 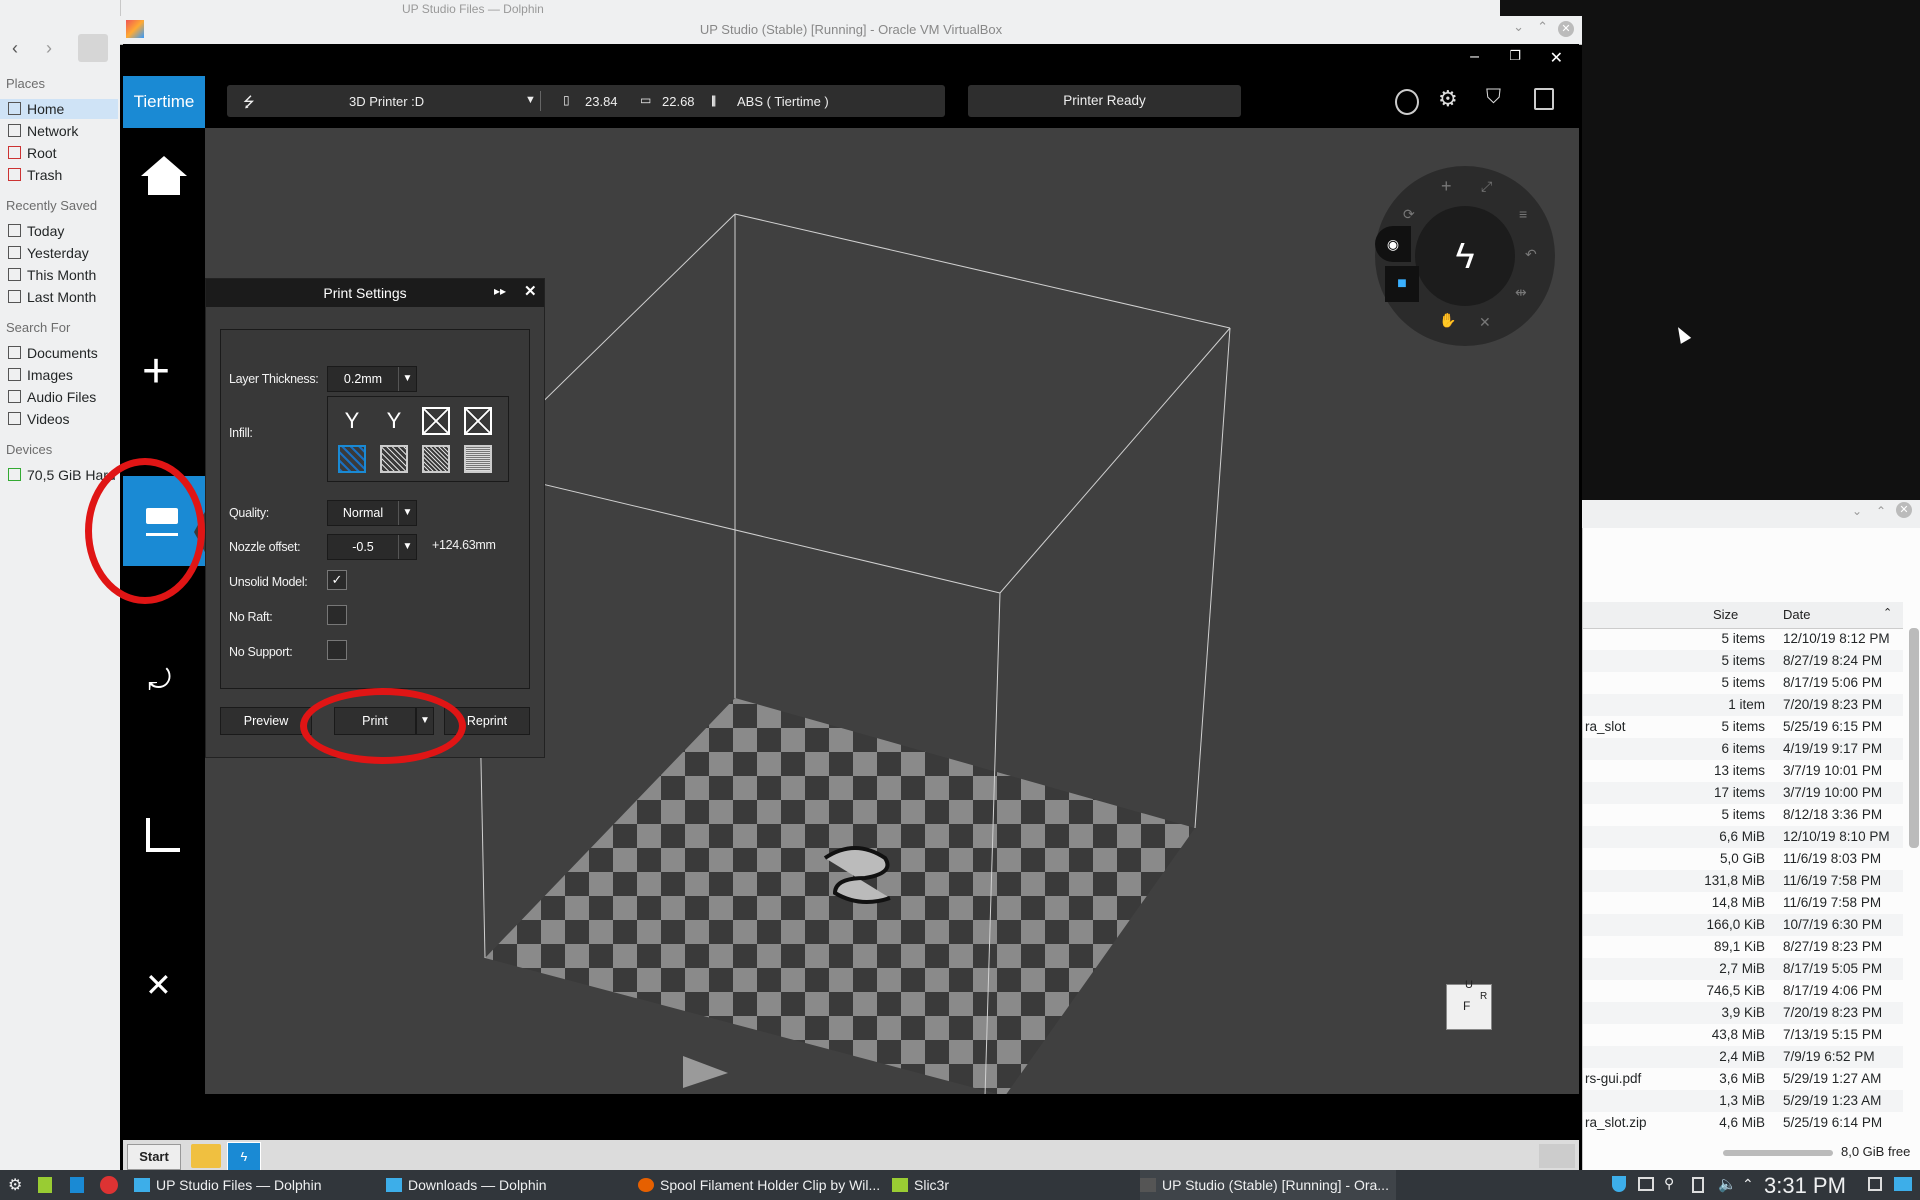 What do you see at coordinates (1743, 859) in the screenshot?
I see `file-row: 5,0 GiB 11/6/19 8:03 PM` at bounding box center [1743, 859].